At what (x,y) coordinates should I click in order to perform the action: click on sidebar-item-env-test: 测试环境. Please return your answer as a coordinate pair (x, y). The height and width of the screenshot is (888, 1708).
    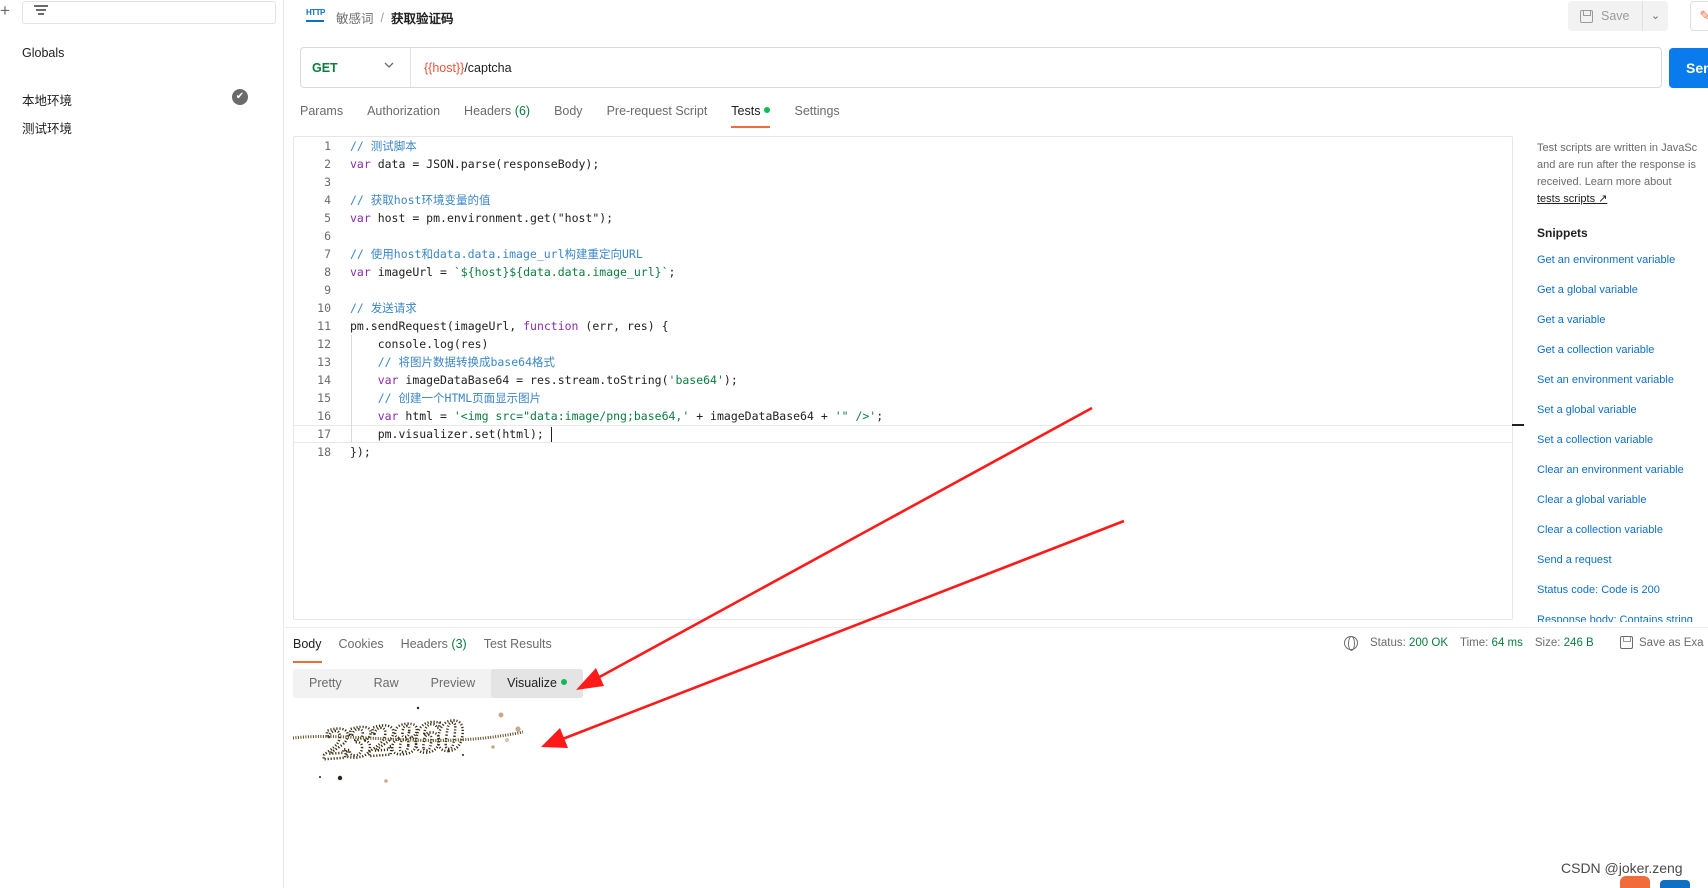
    Looking at the image, I should click on (47, 127).